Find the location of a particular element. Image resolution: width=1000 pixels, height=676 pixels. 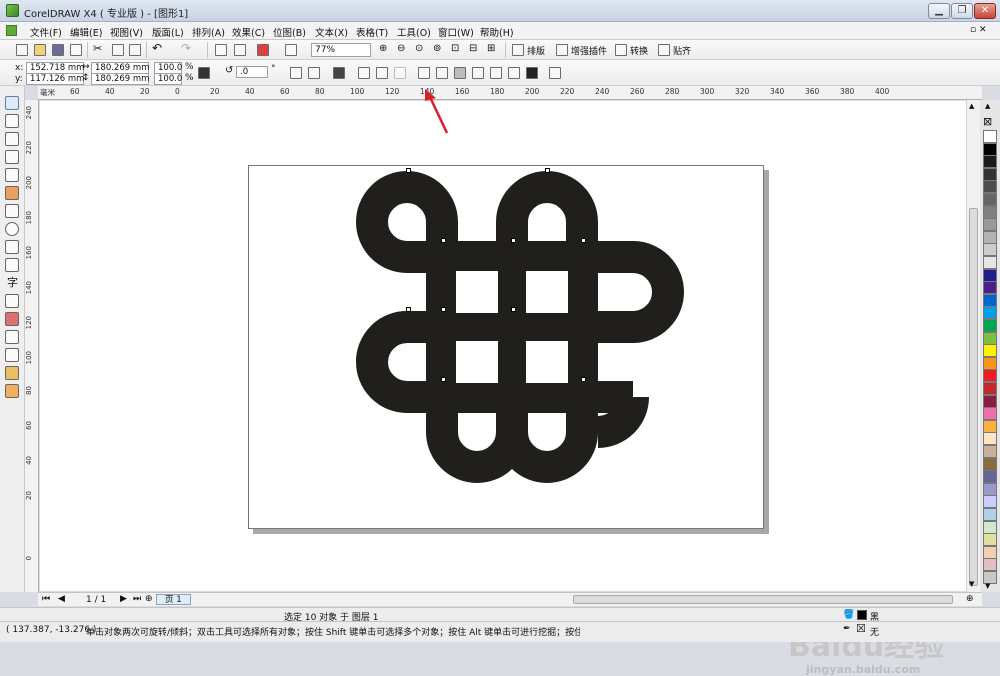

save-icon is located at coordinates (58, 50).